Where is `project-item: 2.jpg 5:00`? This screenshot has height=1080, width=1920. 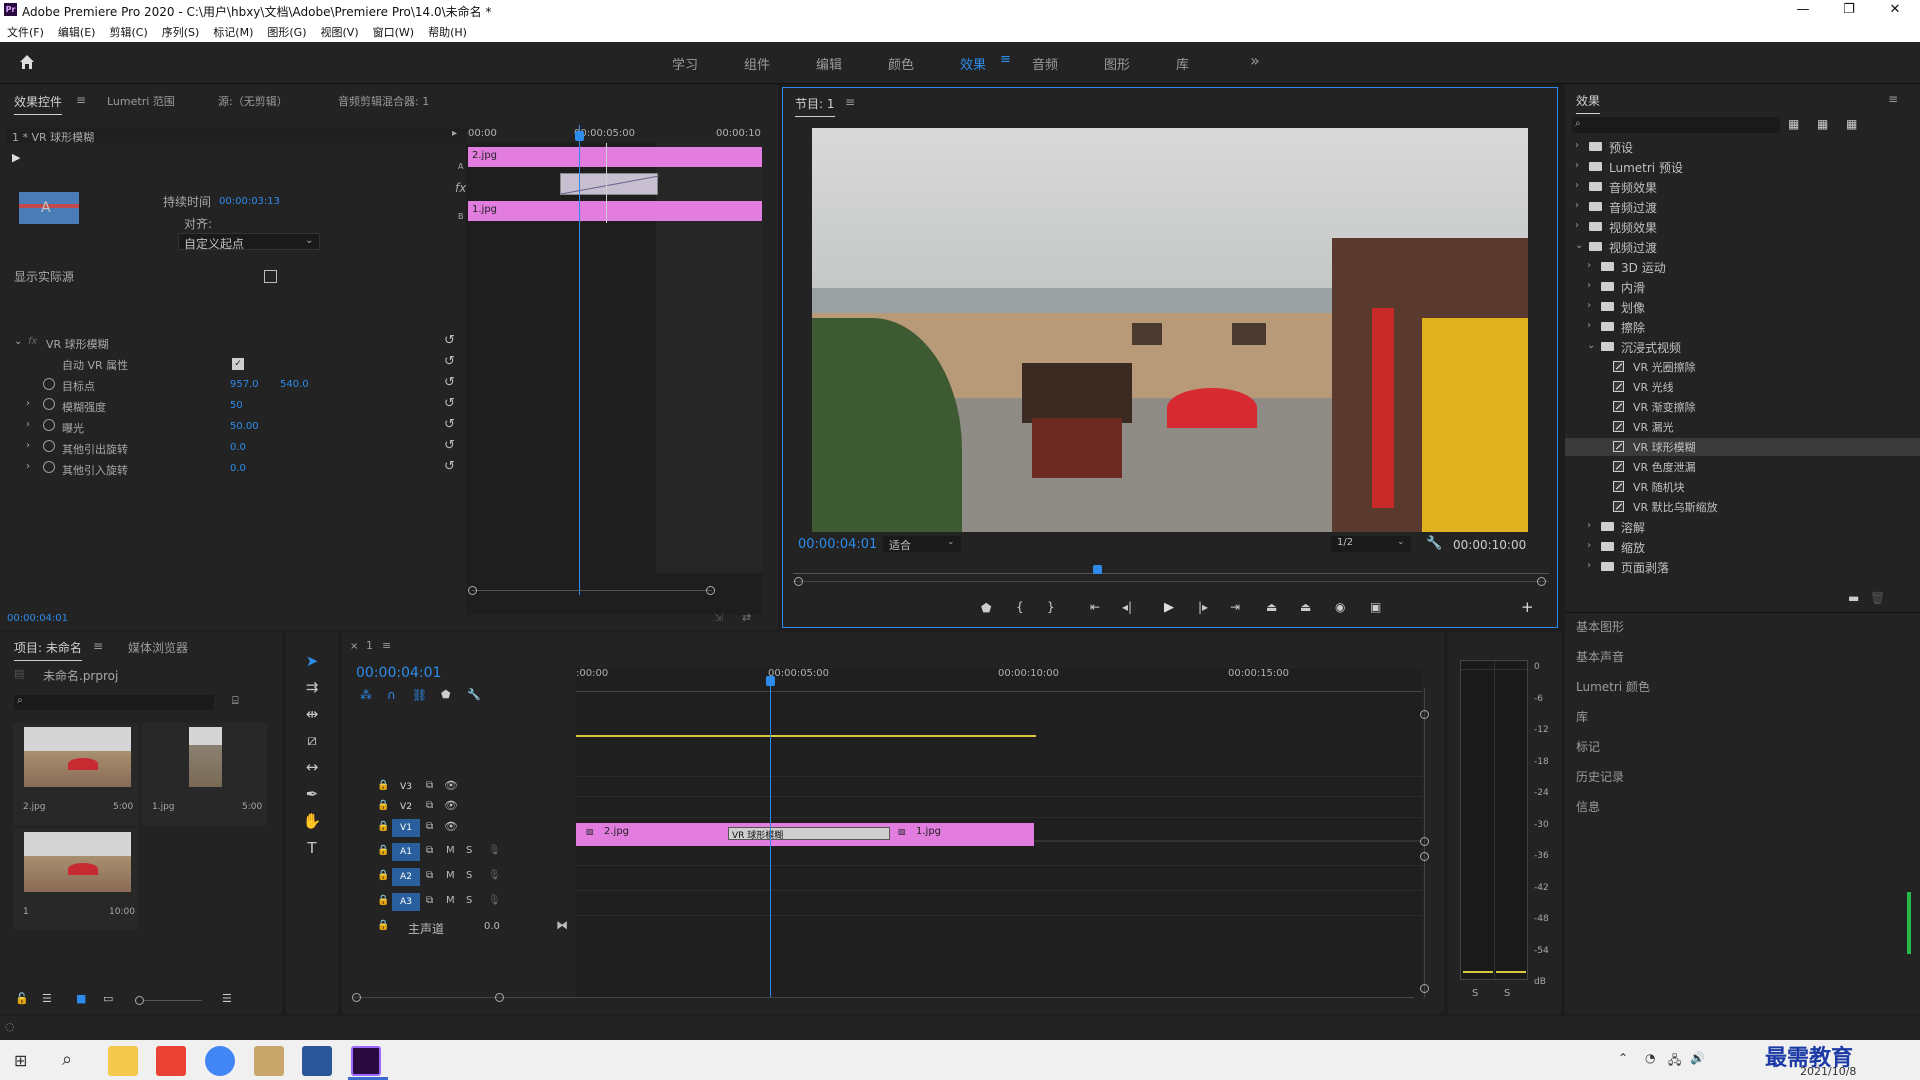 project-item: 2.jpg 5:00 is located at coordinates (75, 774).